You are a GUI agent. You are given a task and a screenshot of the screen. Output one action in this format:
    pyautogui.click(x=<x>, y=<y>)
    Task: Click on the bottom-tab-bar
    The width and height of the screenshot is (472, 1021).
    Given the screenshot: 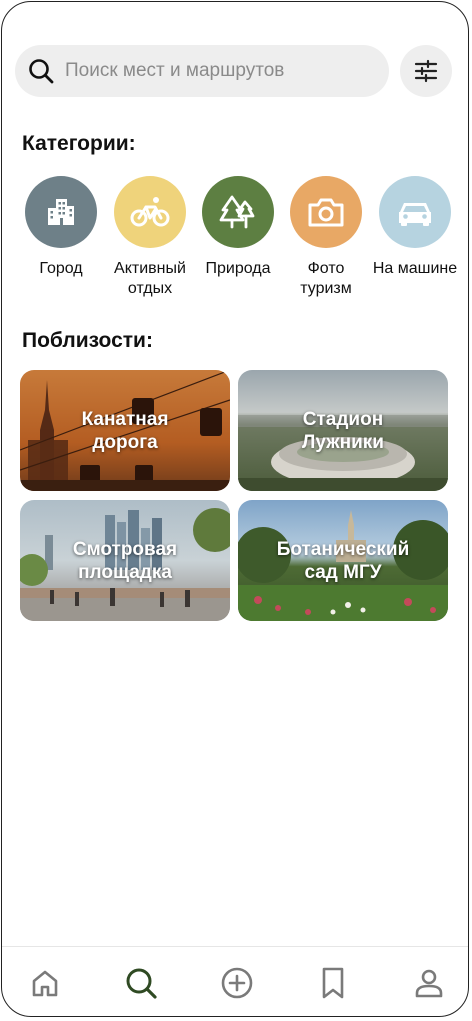 What is the action you would take?
    pyautogui.click(x=235, y=981)
    